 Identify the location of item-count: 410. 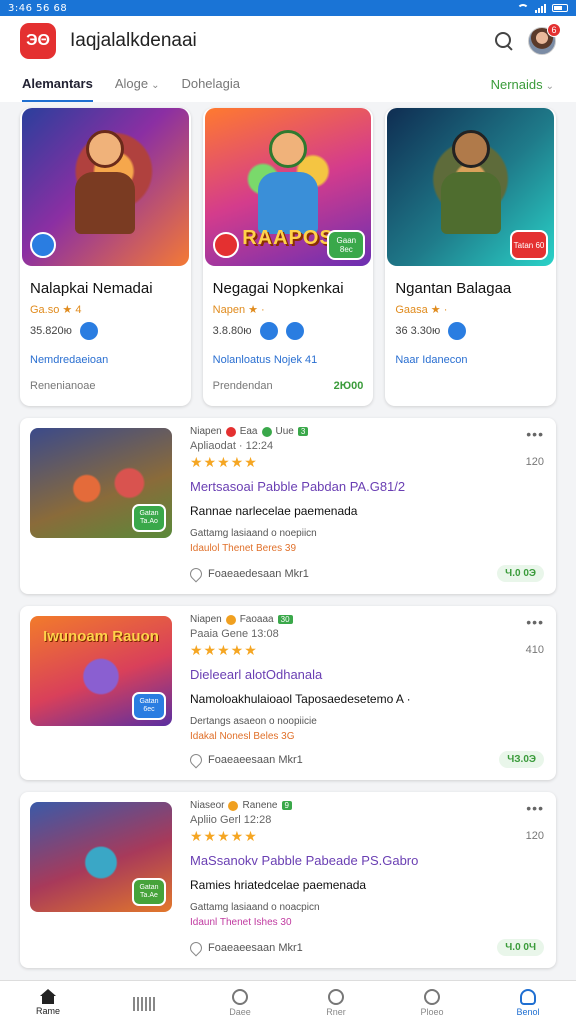
(534, 650).